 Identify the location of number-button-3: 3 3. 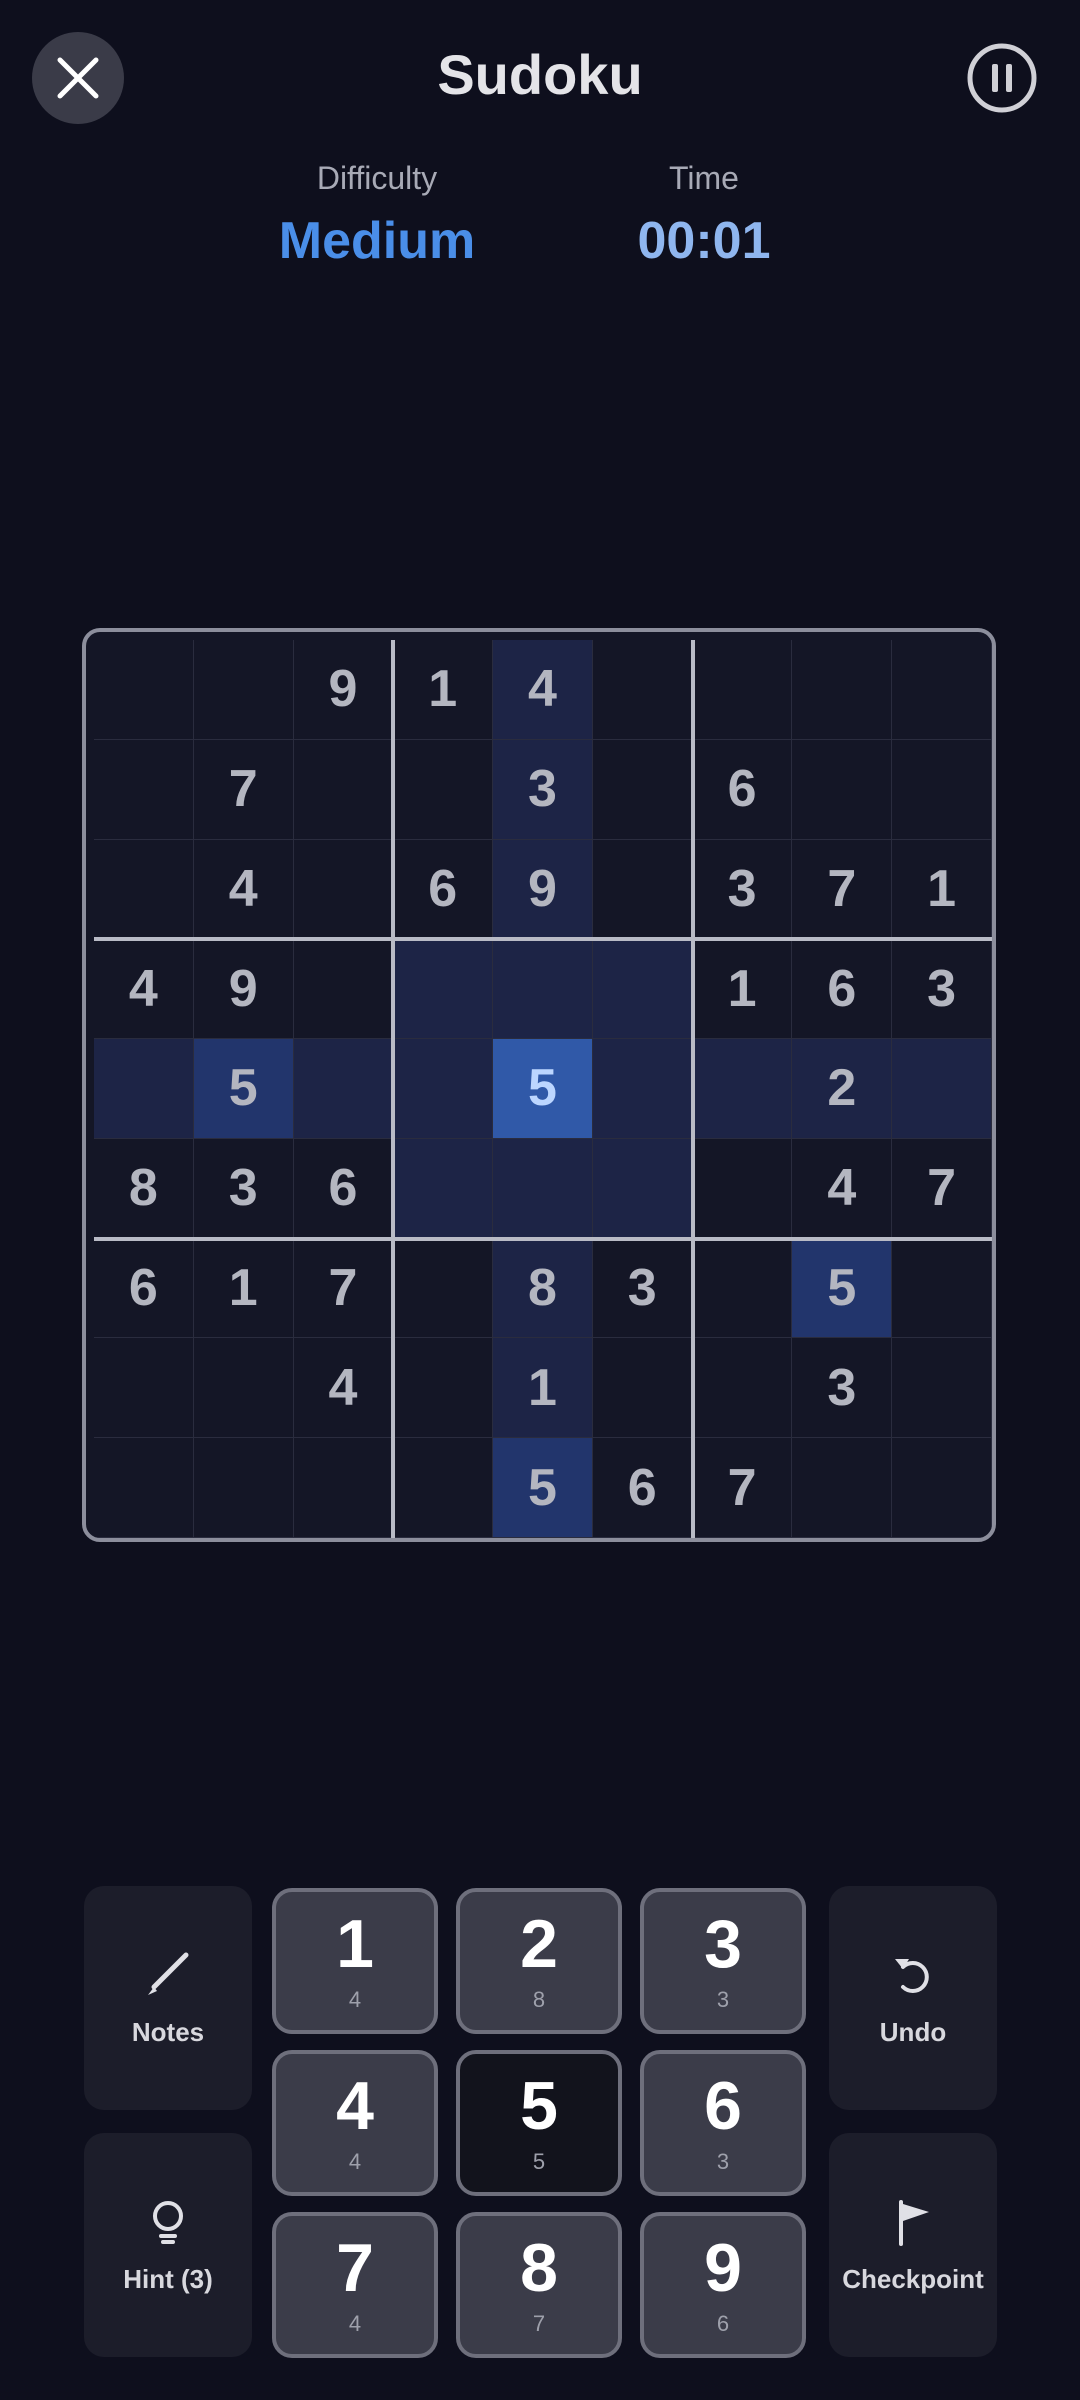
(723, 1961).